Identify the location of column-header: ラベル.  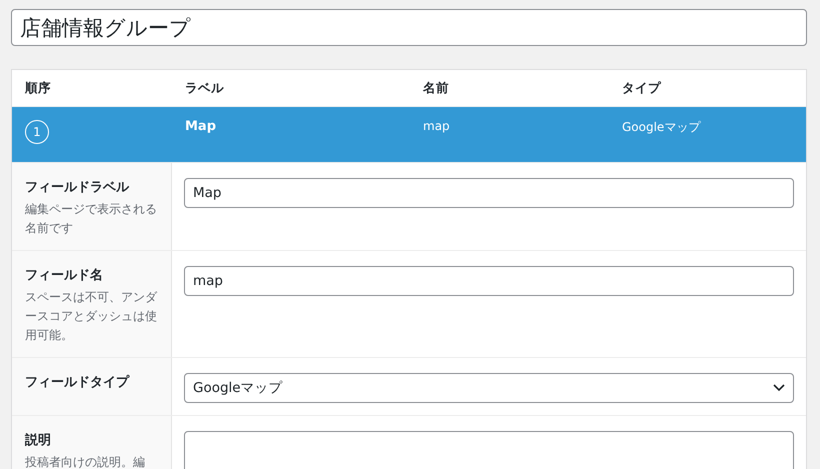
(204, 88).